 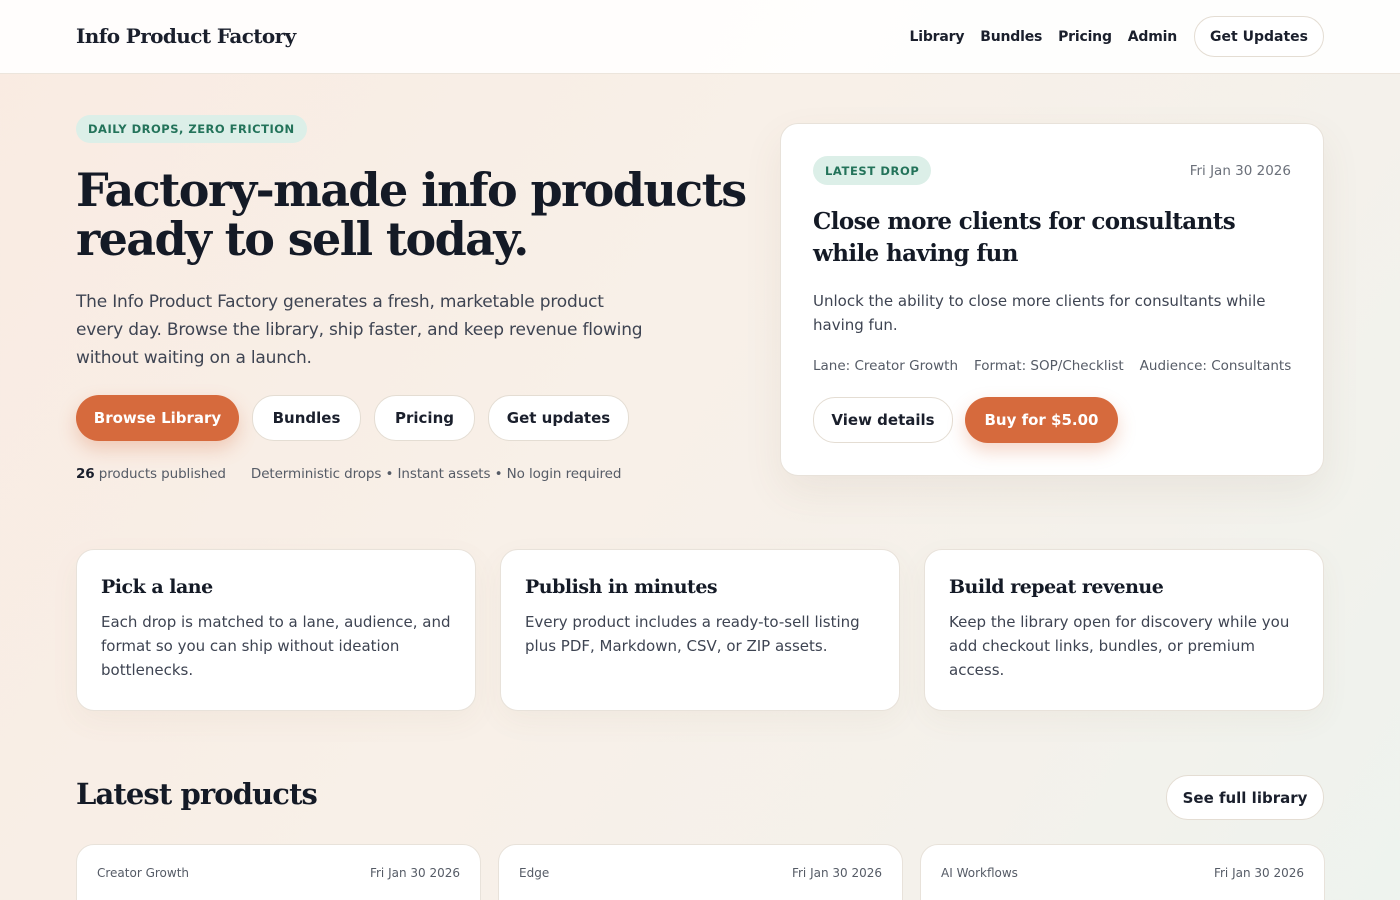 What do you see at coordinates (621, 587) in the screenshot?
I see `feature-title: Publish in minutes` at bounding box center [621, 587].